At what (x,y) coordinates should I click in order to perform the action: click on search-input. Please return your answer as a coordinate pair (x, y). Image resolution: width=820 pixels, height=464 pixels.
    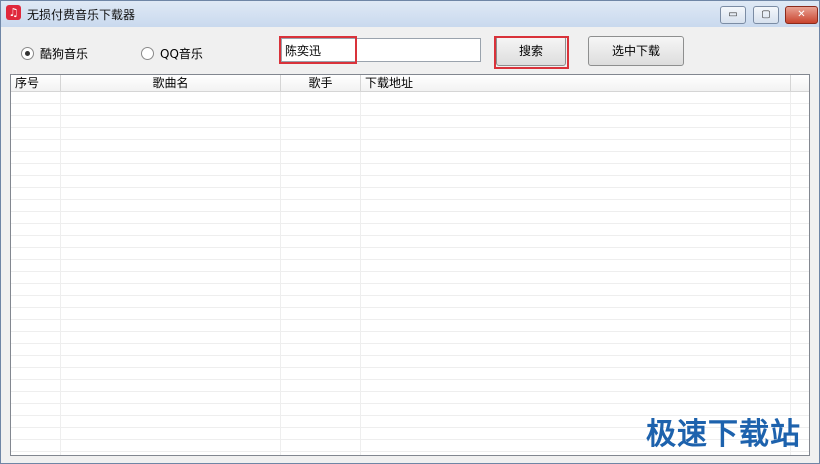
    Looking at the image, I should click on (381, 50).